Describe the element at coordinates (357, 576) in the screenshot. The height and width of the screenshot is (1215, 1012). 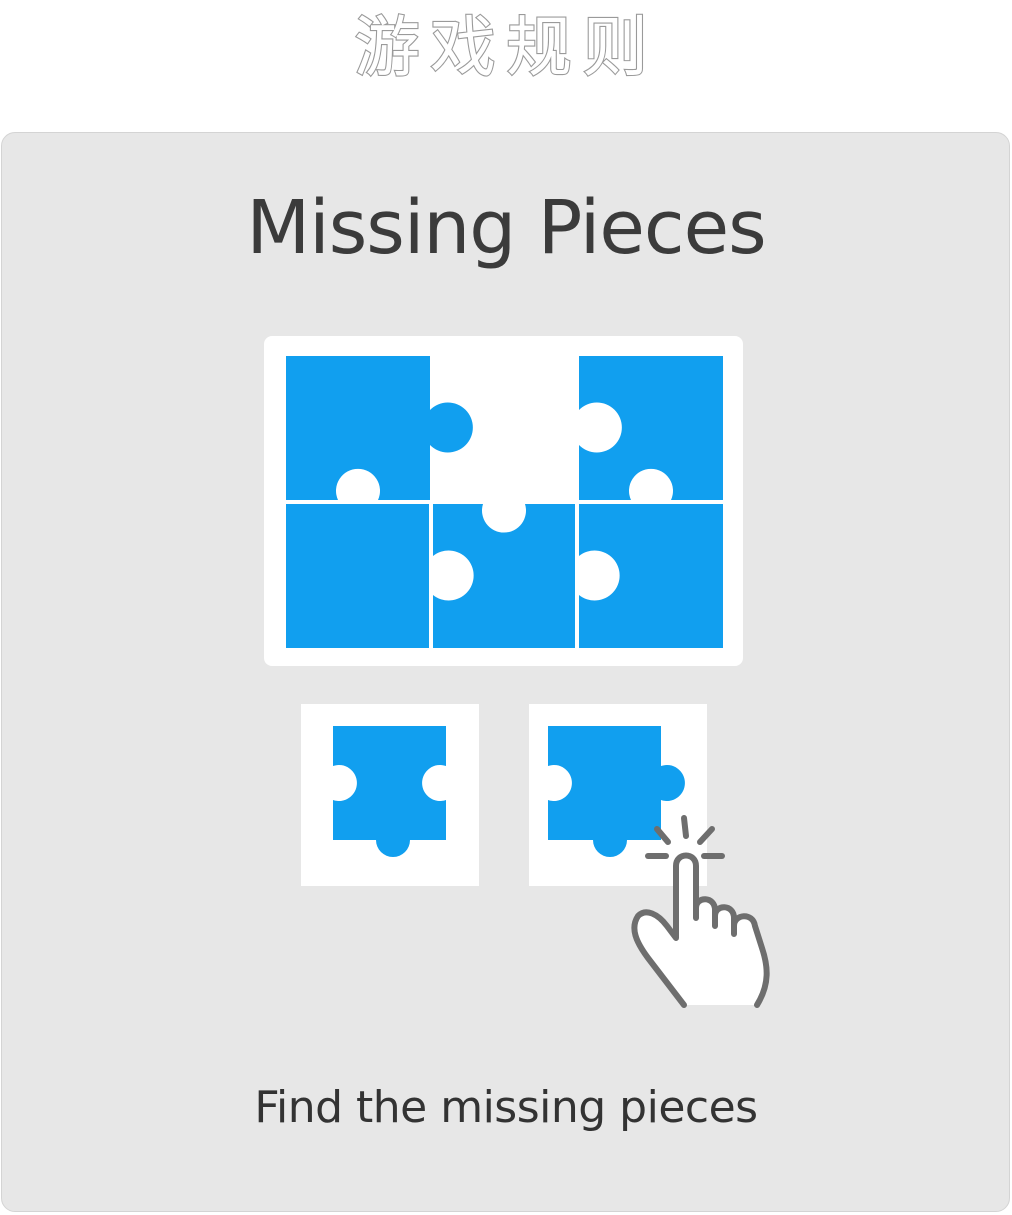
I see `puzzle-piece-bottom-left` at that location.